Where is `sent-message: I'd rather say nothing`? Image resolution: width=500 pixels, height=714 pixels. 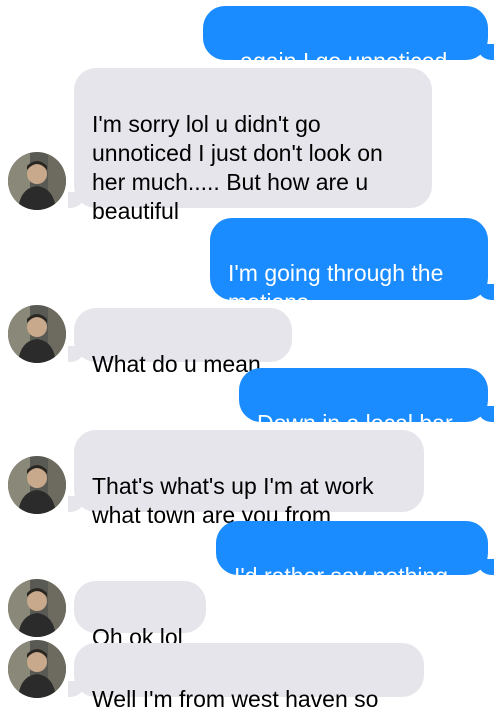
sent-message: I'd rather say nothing is located at coordinates (355, 555).